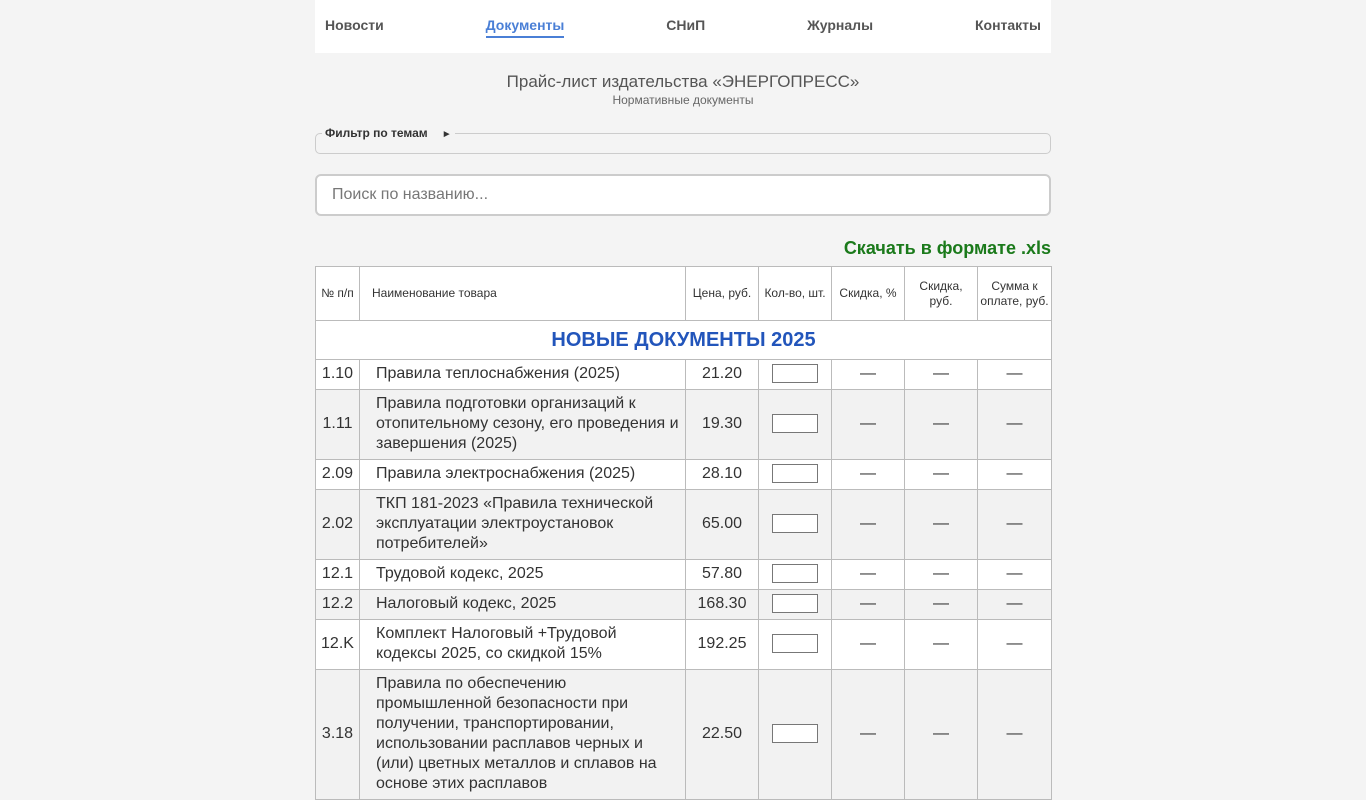  I want to click on row-price: 192.25, so click(722, 644).